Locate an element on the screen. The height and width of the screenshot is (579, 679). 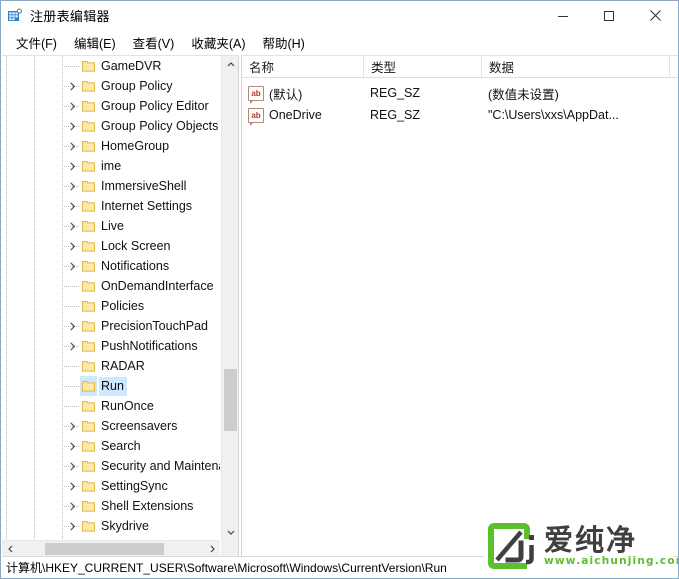
tree-item-label: Notifications is located at coordinates (135, 266).